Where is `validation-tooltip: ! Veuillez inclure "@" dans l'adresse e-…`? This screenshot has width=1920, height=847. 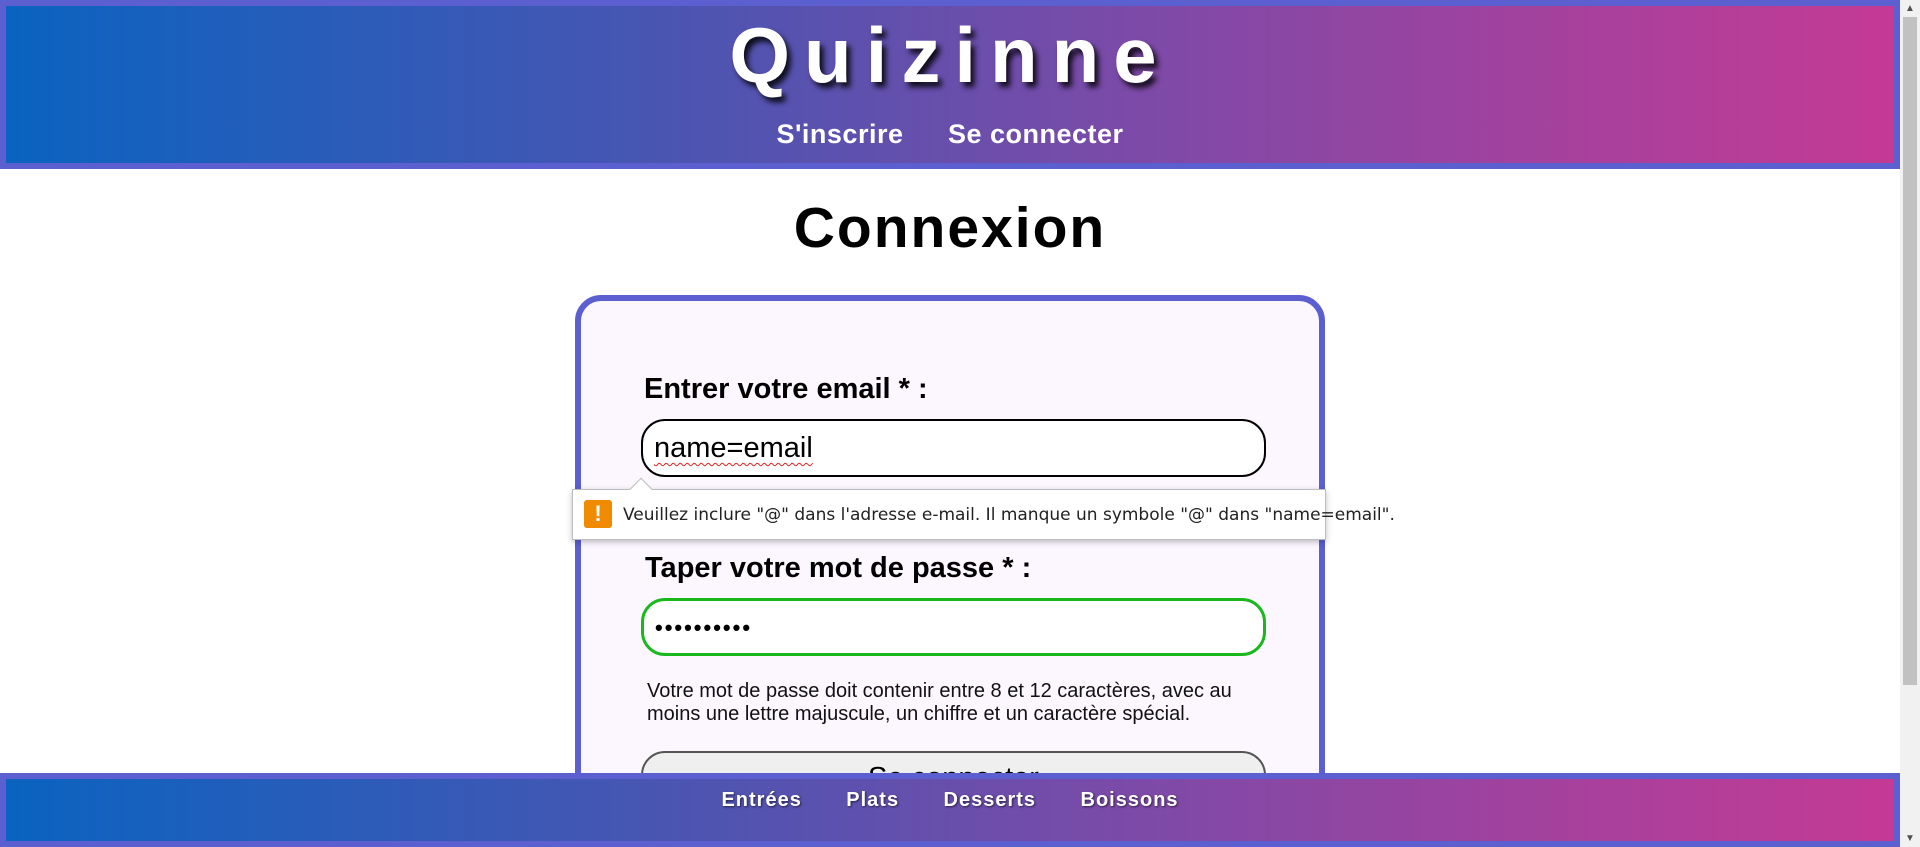
validation-tooltip: ! Veuillez inclure "@" dans l'adresse e-… is located at coordinates (983, 508).